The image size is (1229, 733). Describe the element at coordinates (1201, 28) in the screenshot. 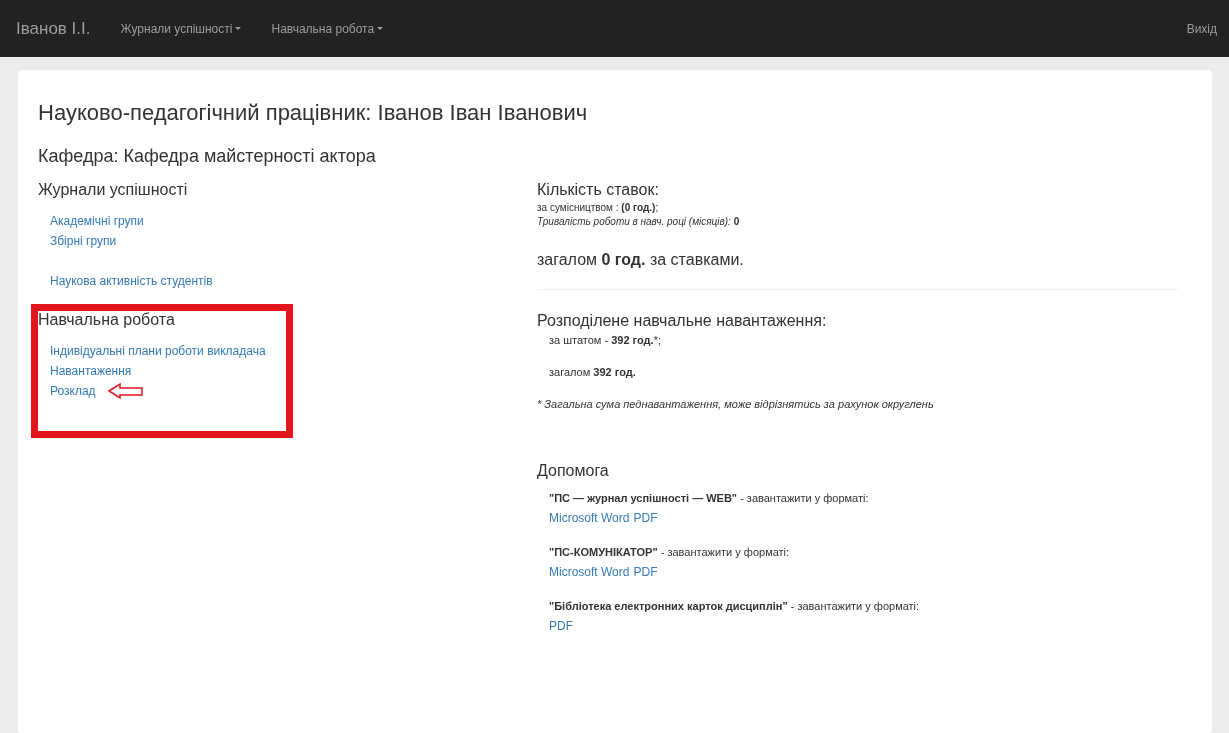

I see `logout-link: Вихід` at that location.